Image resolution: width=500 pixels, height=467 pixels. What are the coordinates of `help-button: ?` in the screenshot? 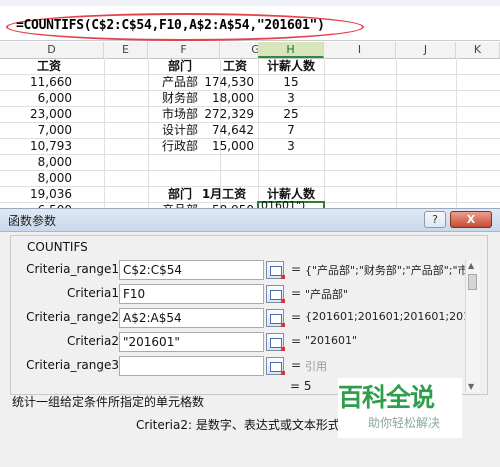 It's located at (435, 219).